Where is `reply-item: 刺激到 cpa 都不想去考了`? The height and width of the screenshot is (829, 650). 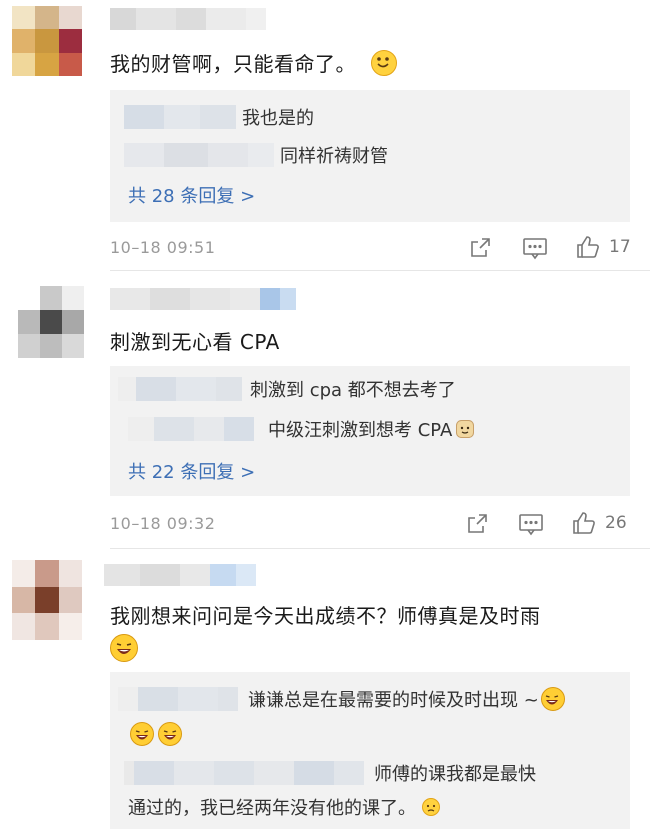
reply-item: 刺激到 cpa 都不想去考了 is located at coordinates (287, 389).